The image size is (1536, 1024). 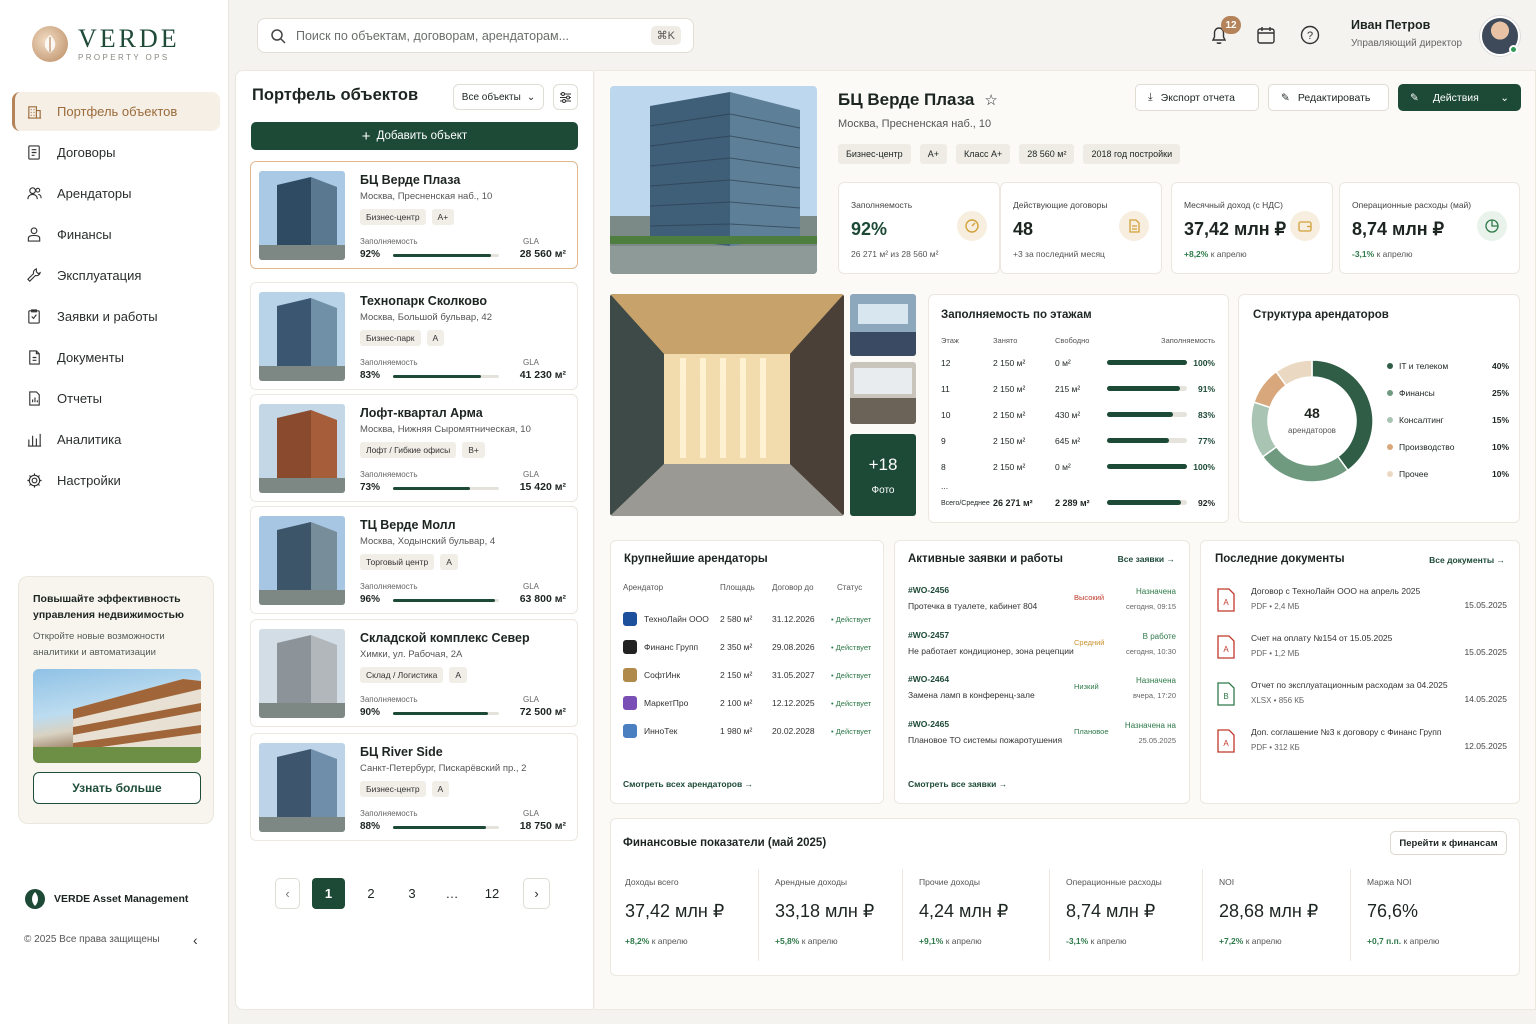 I want to click on order-id: #WO-2465, so click(x=928, y=724).